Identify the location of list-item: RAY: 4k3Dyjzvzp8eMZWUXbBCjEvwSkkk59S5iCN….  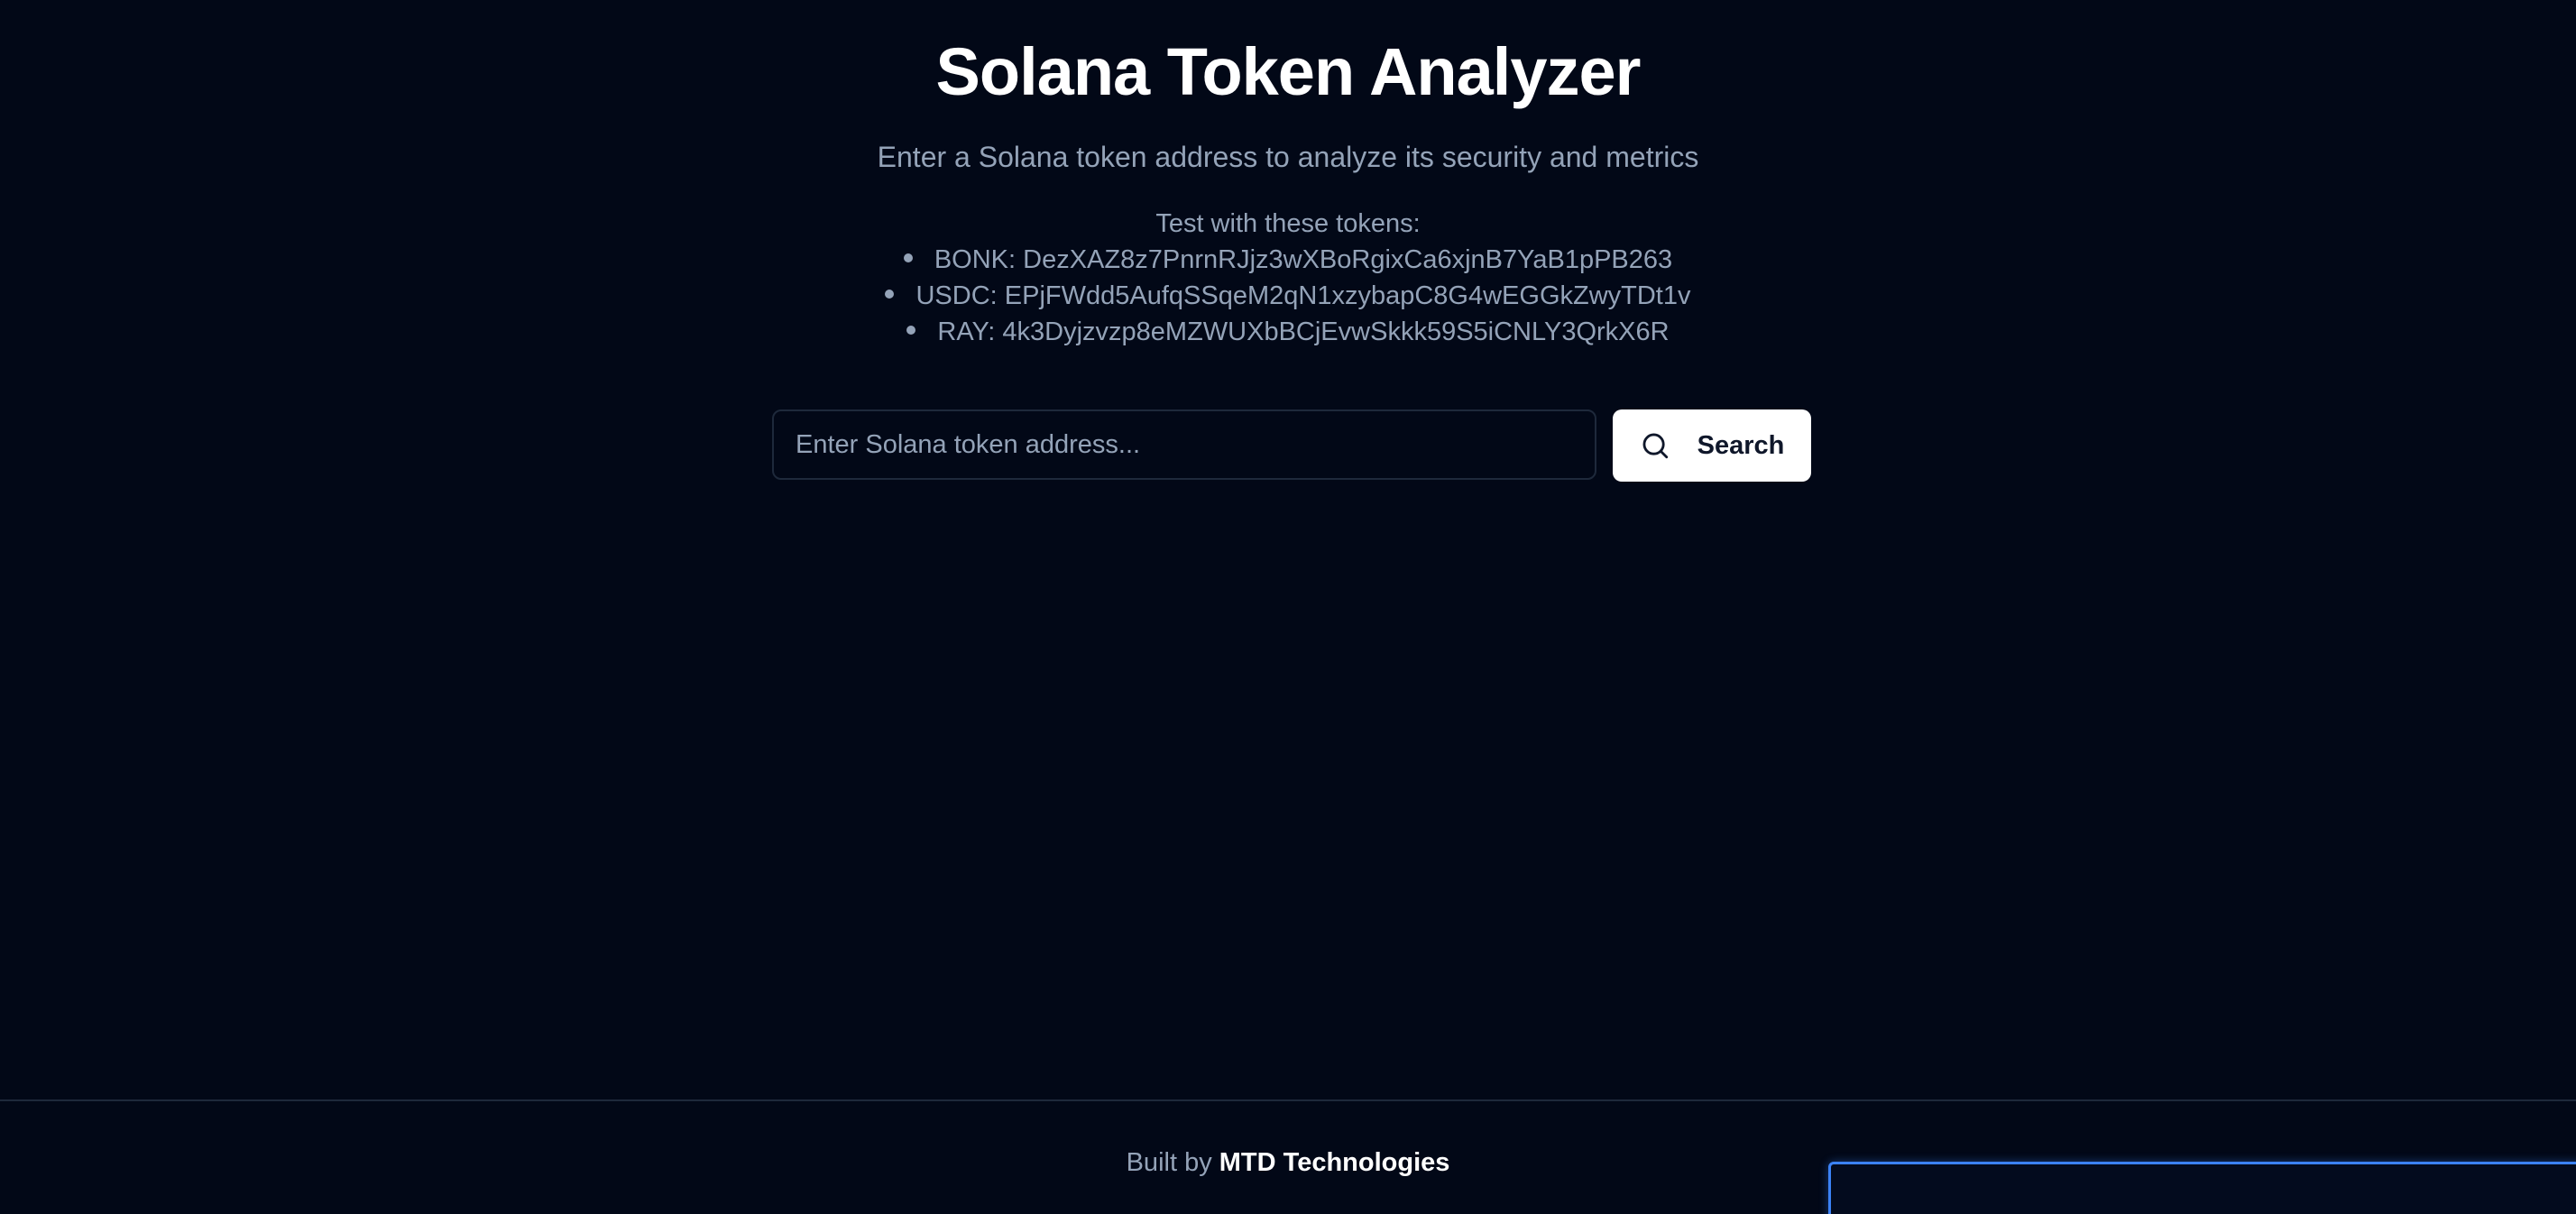
(1288, 332).